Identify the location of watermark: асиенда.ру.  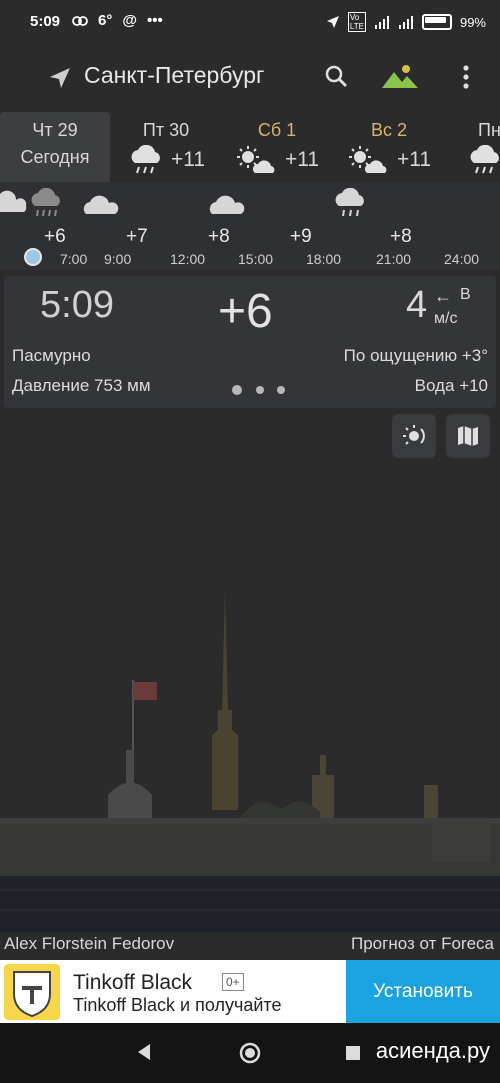
(432, 1050).